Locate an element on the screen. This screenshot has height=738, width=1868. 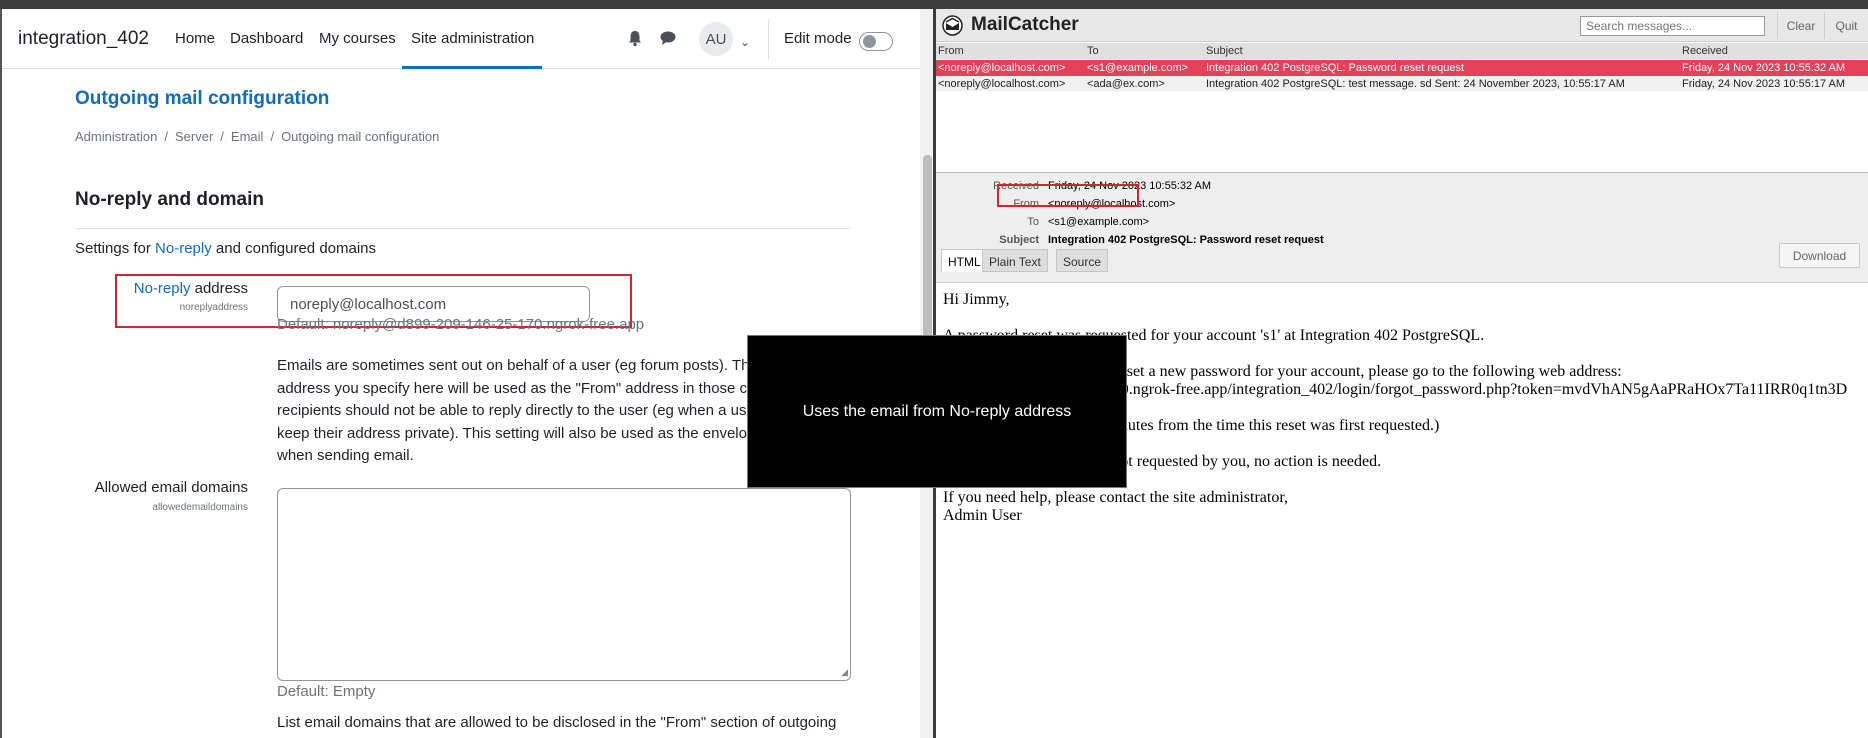
tab-html: HTML is located at coordinates (964, 260).